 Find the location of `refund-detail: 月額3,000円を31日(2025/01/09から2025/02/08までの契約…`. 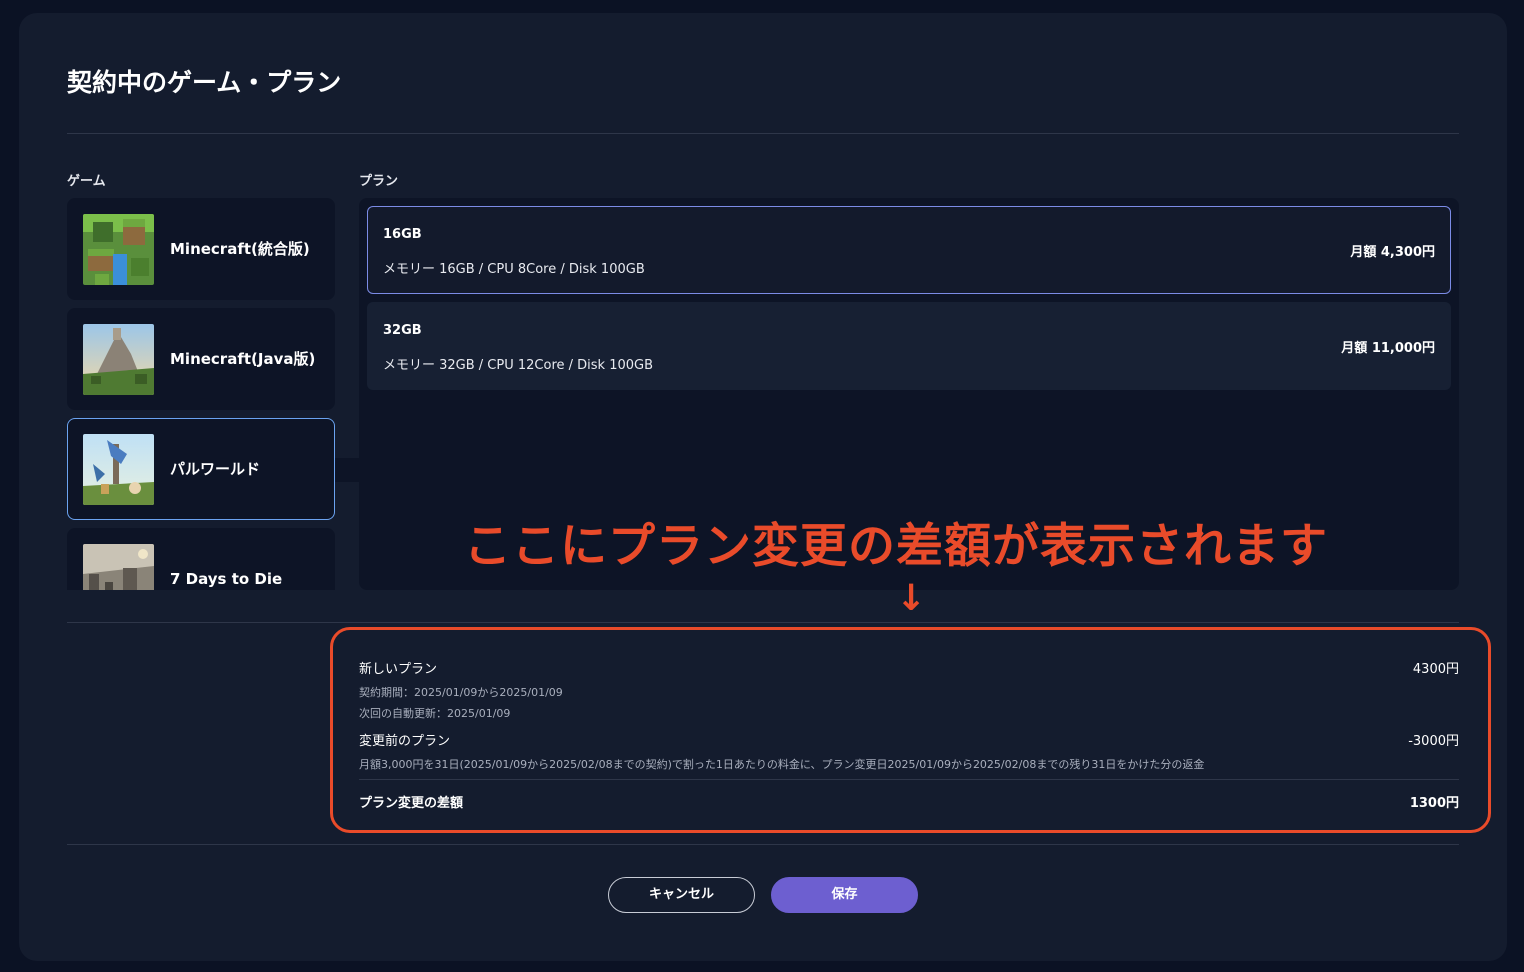

refund-detail: 月額3,000円を31日(2025/01/09から2025/02/08までの契約… is located at coordinates (782, 764).